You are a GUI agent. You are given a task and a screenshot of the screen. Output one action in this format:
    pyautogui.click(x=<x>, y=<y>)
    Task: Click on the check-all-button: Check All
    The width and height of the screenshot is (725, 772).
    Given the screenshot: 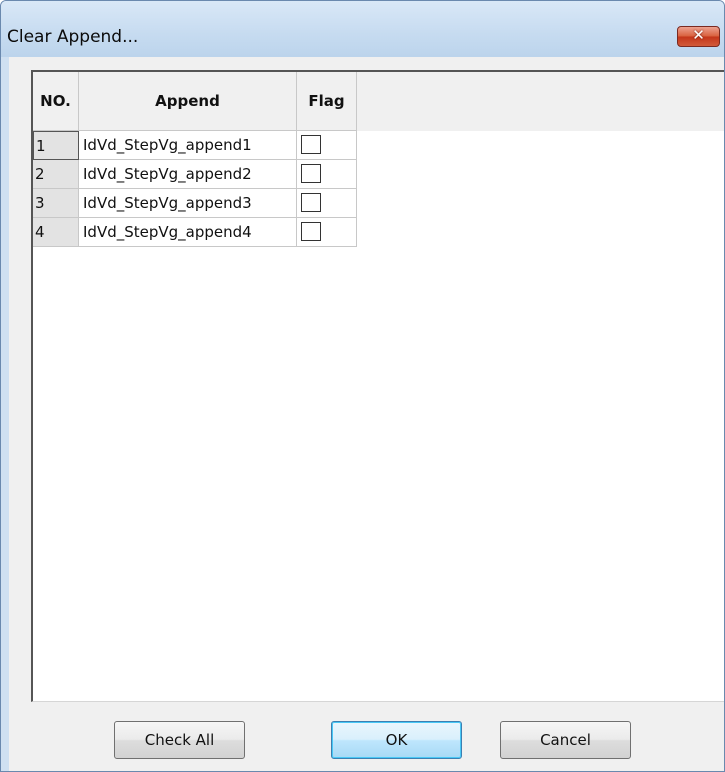 What is the action you would take?
    pyautogui.click(x=179, y=740)
    